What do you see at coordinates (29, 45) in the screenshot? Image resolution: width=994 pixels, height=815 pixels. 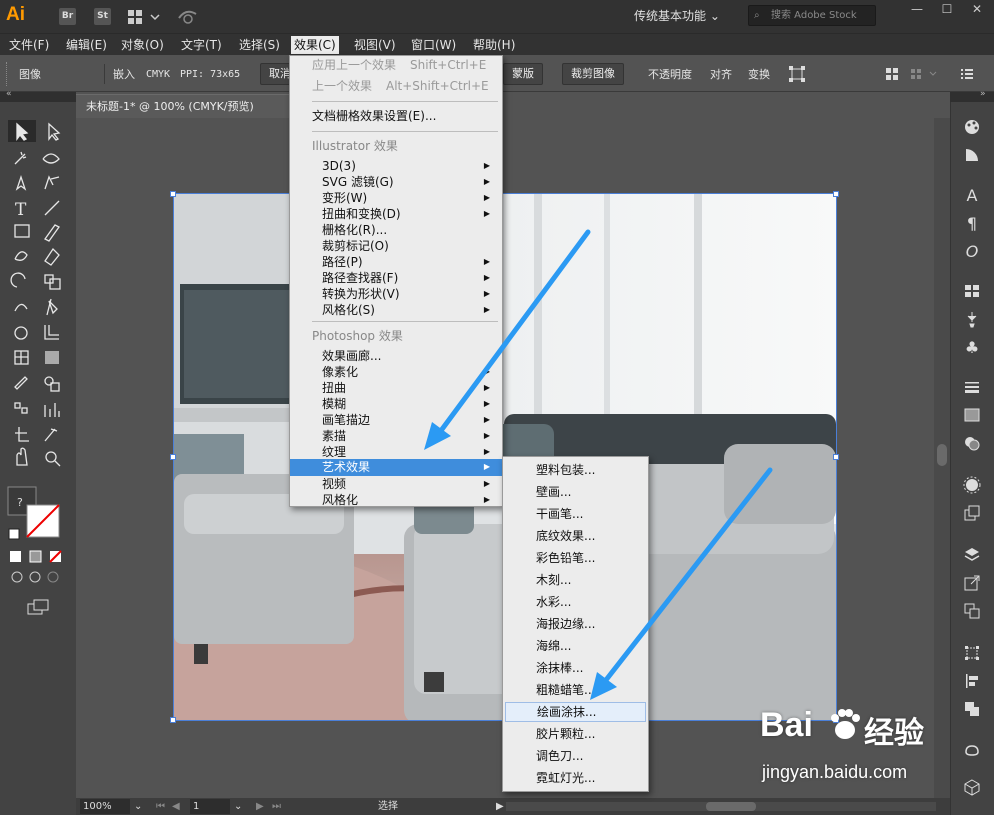 I see `menu-file: 文件(F)` at bounding box center [29, 45].